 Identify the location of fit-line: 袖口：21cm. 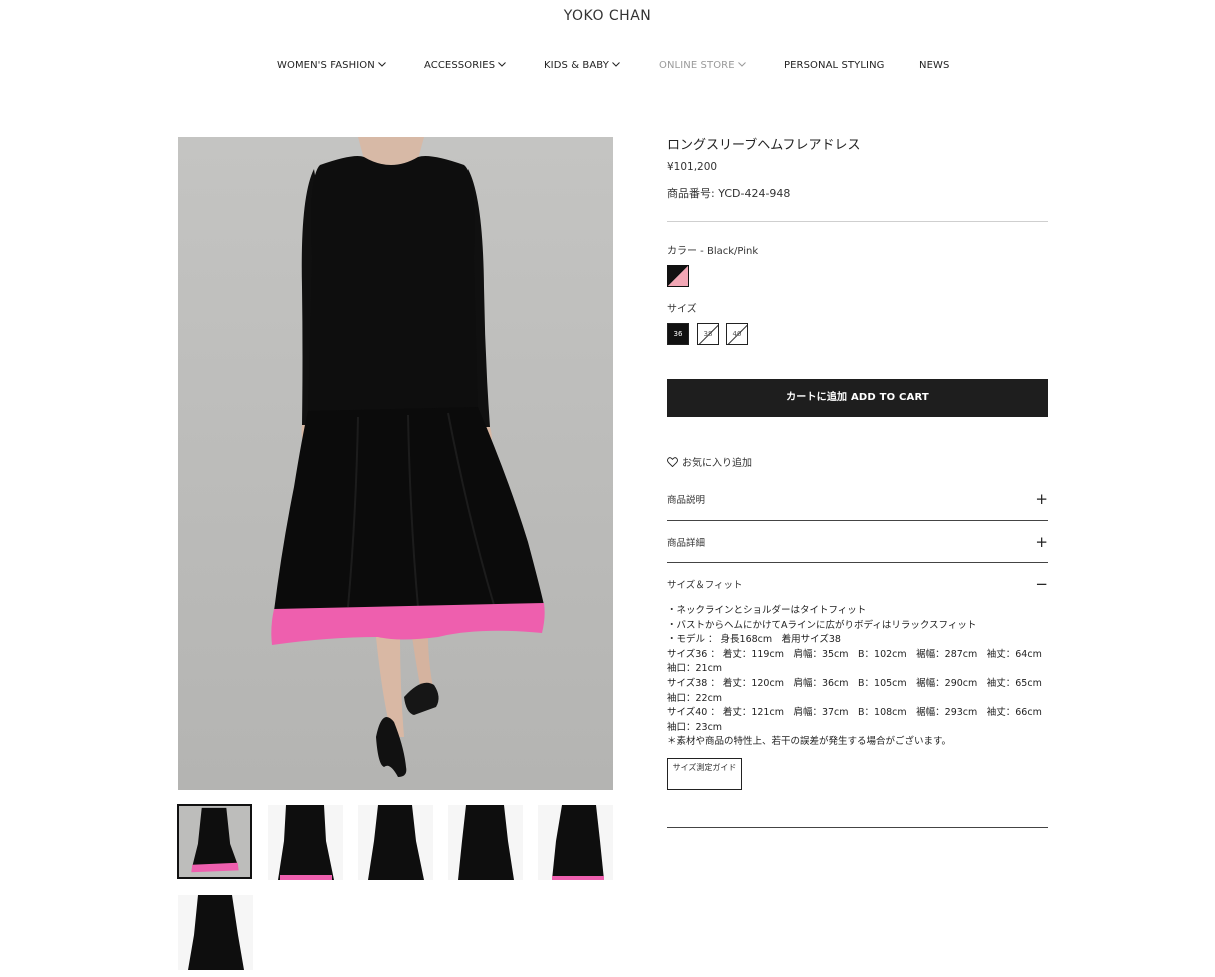
(695, 669).